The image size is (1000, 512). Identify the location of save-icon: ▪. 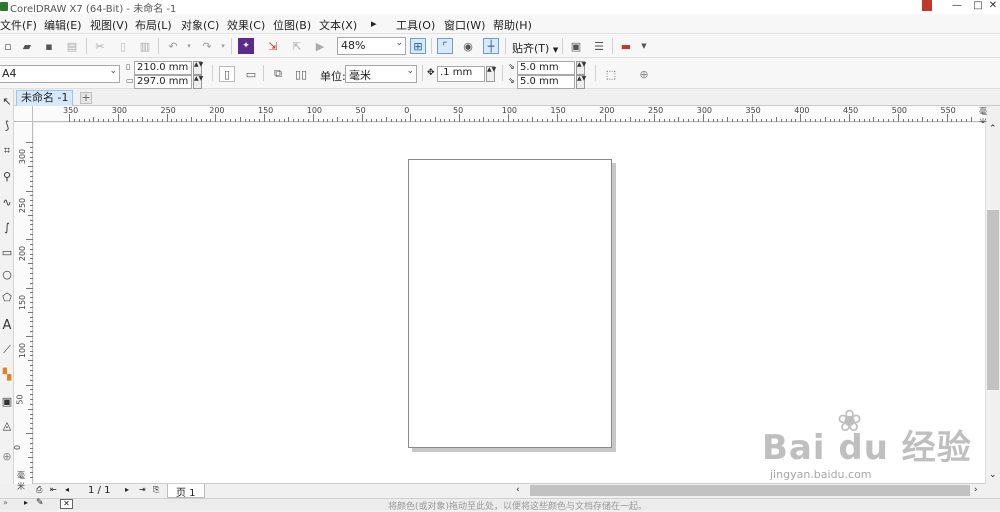
(49, 46).